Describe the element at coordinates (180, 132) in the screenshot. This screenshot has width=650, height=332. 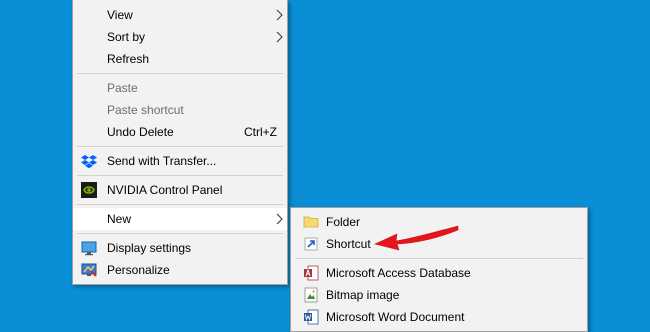
I see `menu-item-undo-delete: Undo Delete Ctrl+Z` at that location.